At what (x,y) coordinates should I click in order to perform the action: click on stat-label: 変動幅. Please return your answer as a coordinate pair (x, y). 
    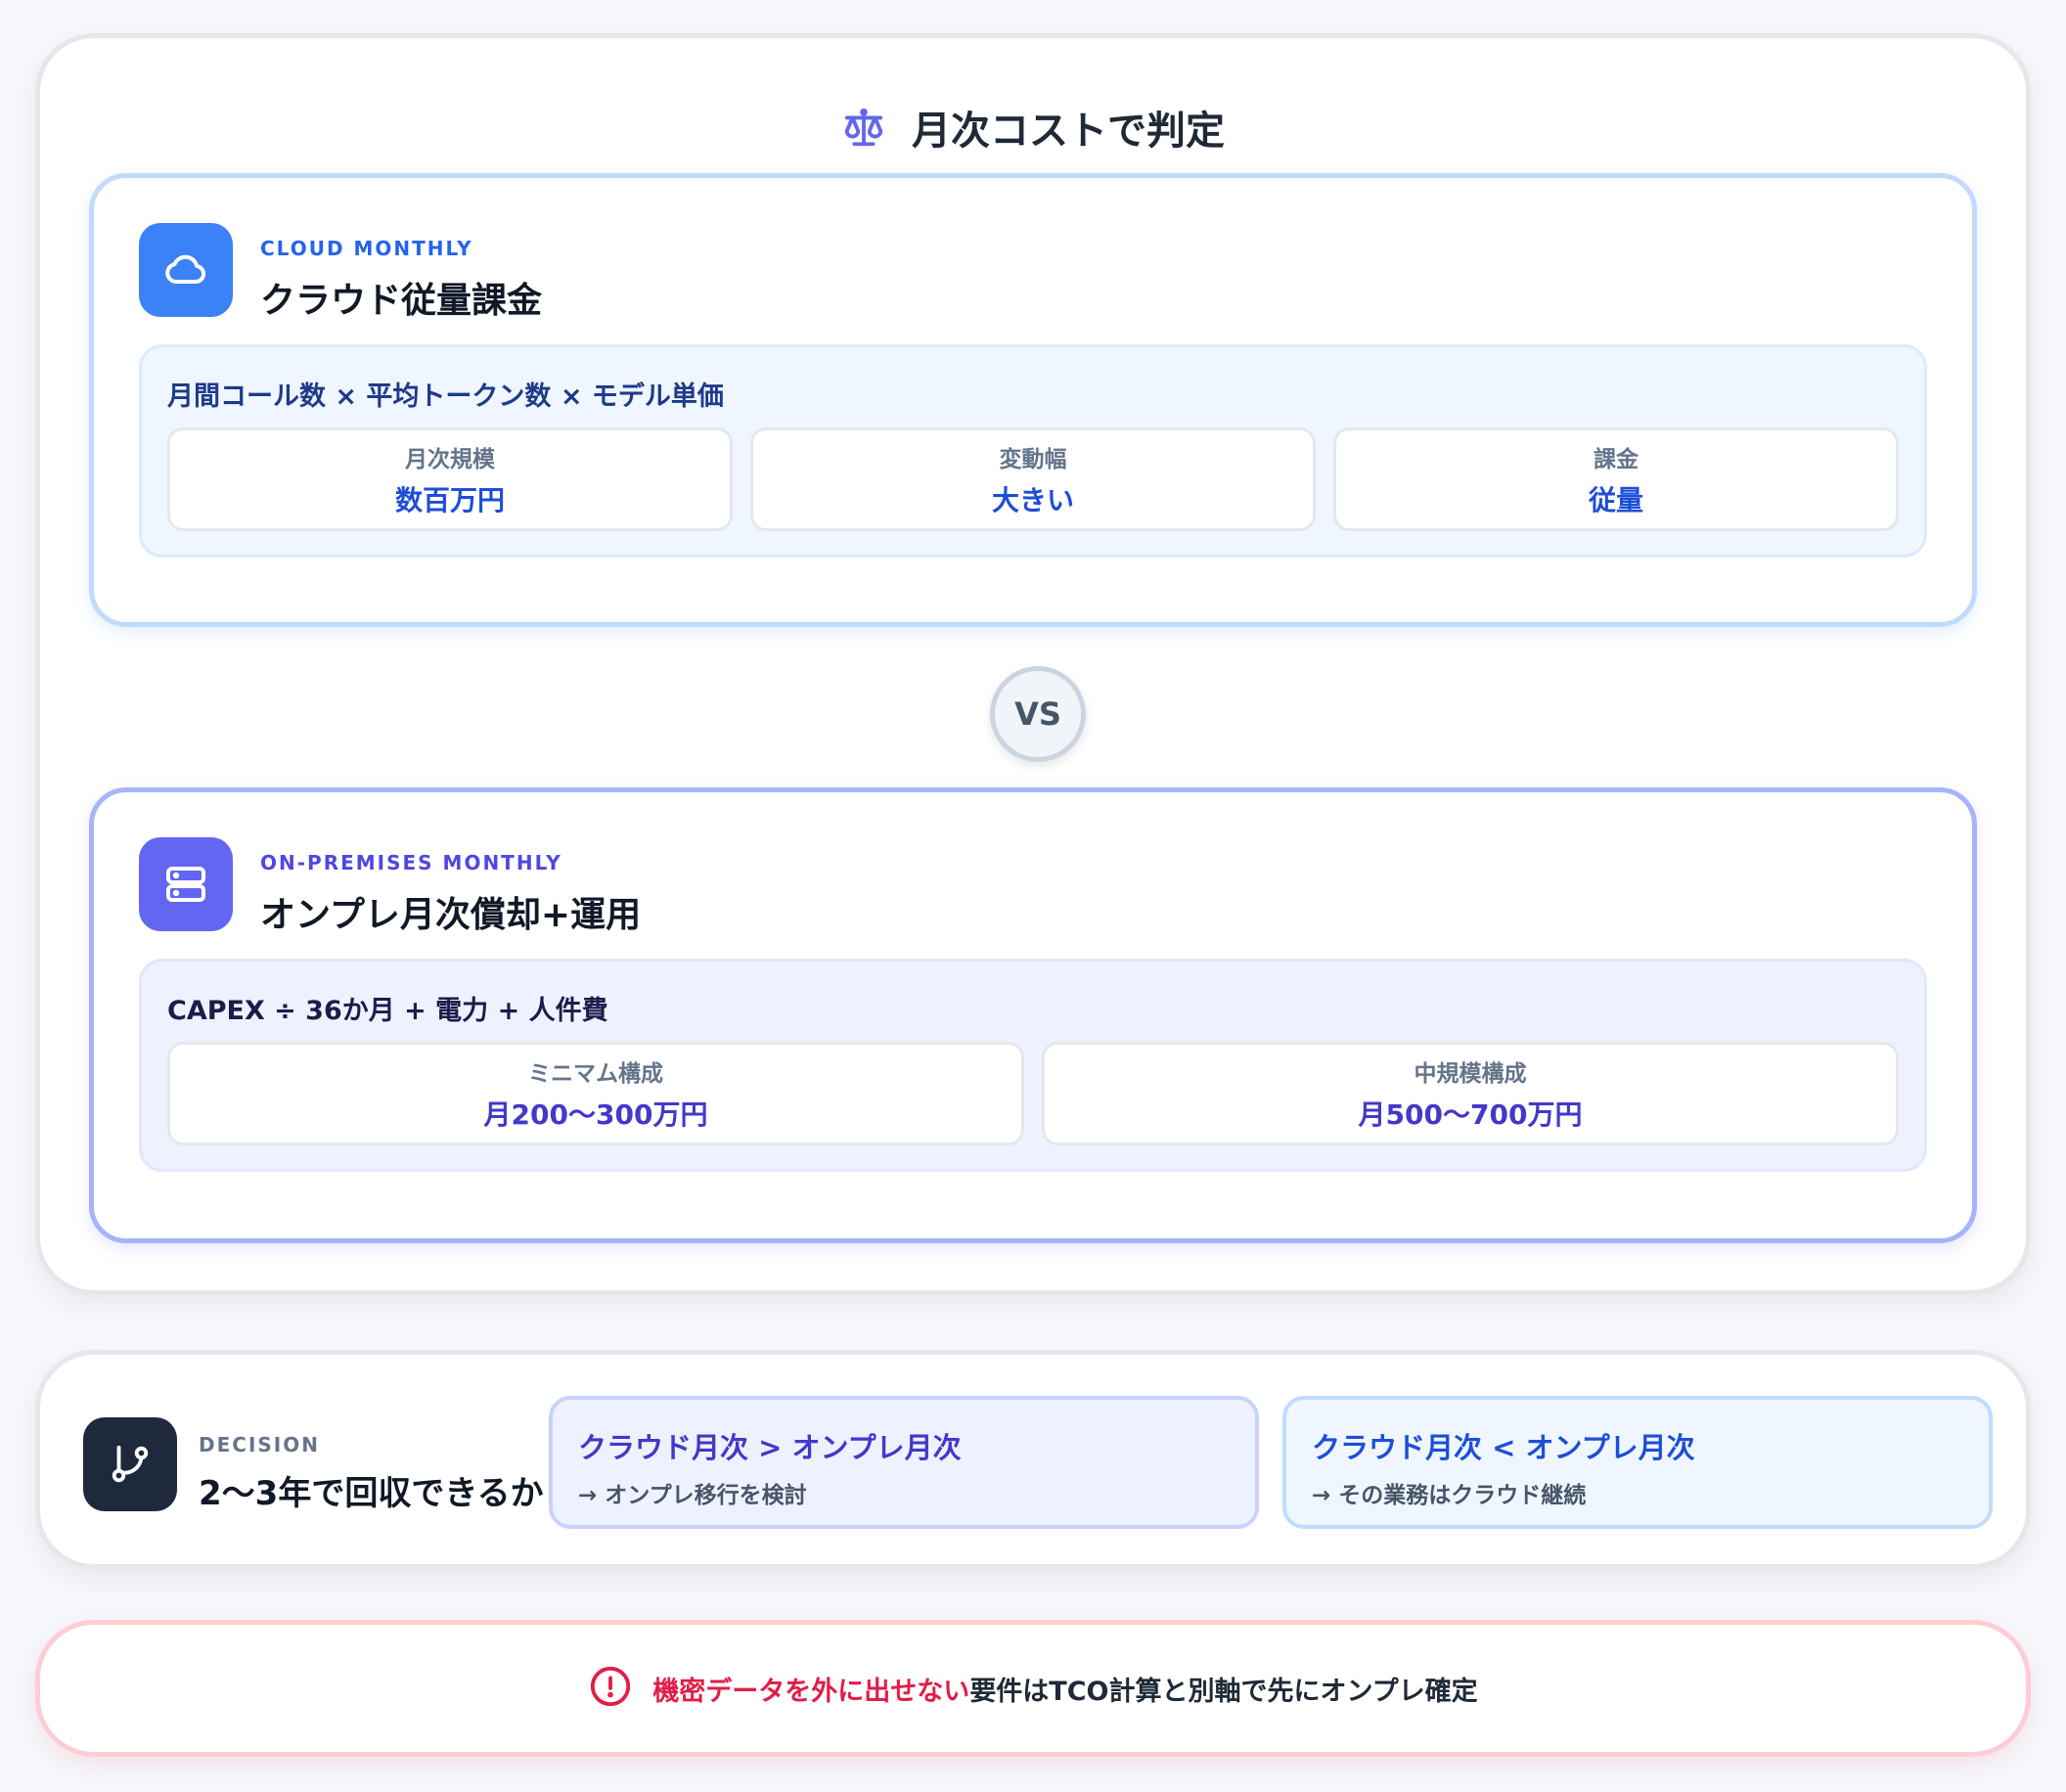
    Looking at the image, I should click on (1033, 459).